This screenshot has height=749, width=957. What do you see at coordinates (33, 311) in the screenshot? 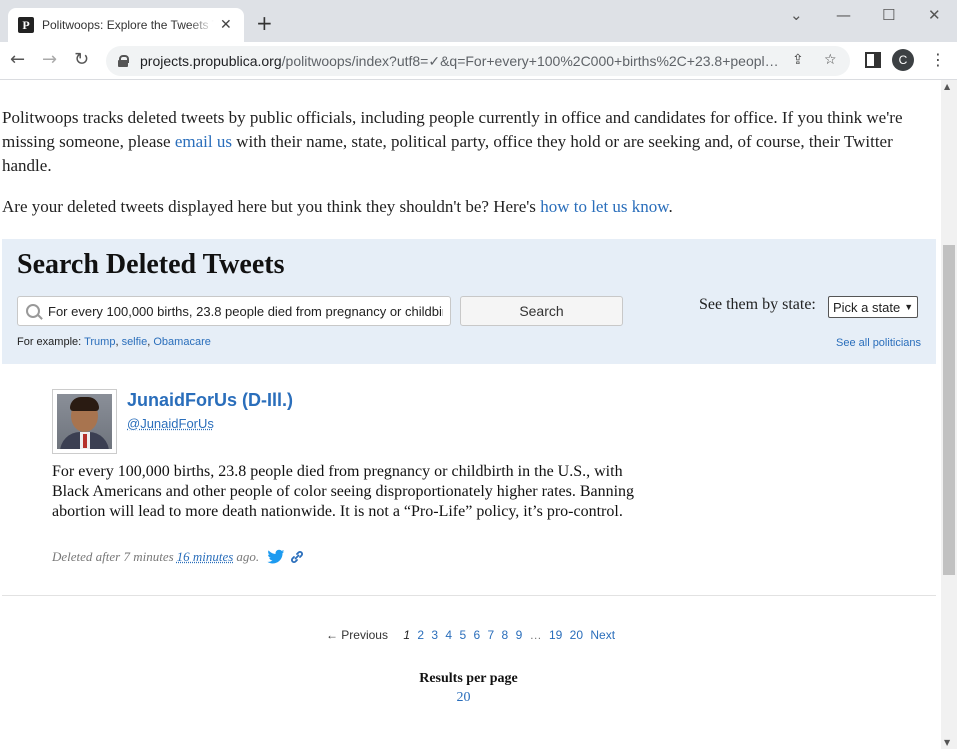
I see `search-icon` at bounding box center [33, 311].